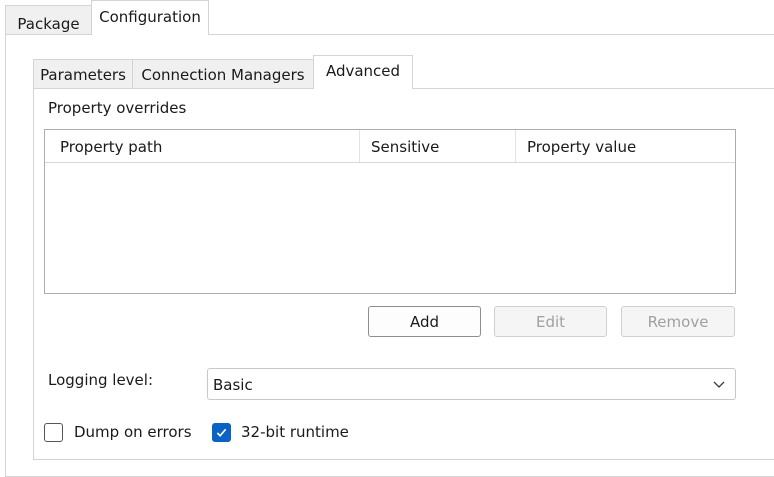 The height and width of the screenshot is (477, 774). Describe the element at coordinates (438, 146) in the screenshot. I see `column-header-sensitive: Sensitive` at that location.